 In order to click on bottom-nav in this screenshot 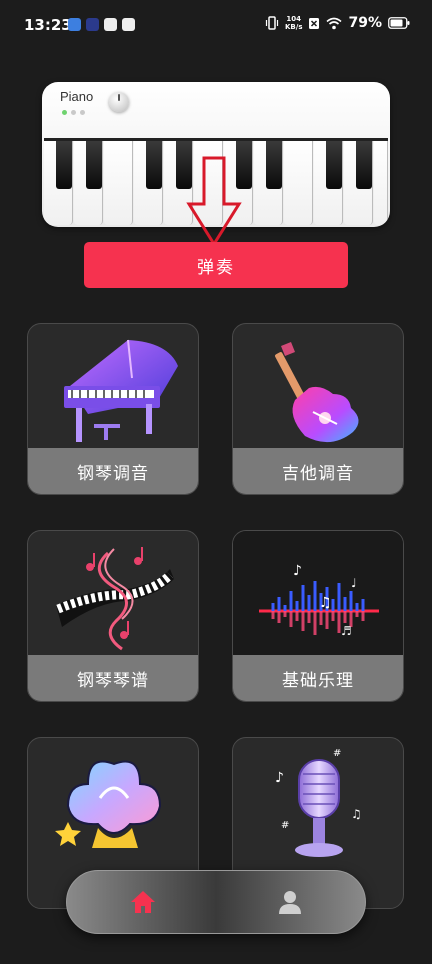, I will do `click(216, 902)`.